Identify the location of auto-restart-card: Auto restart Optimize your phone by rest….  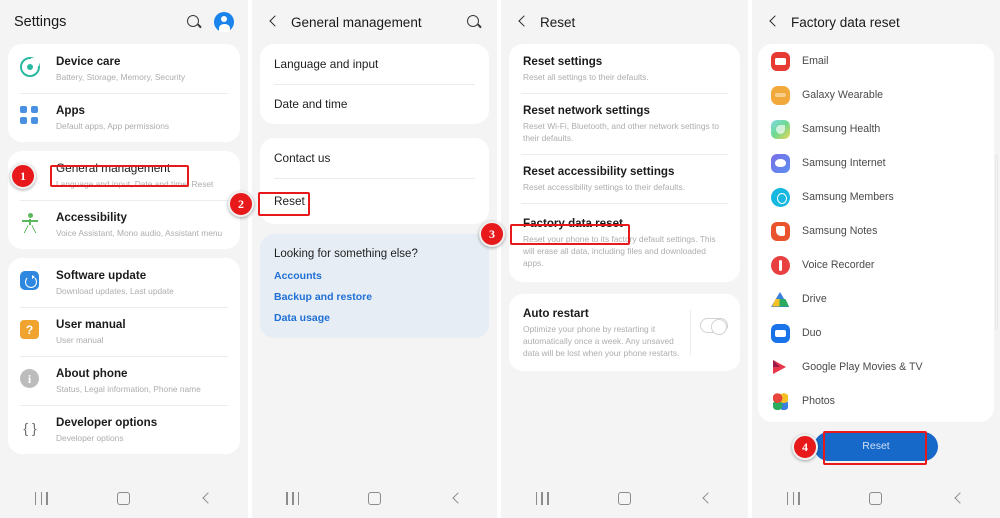
(624, 332).